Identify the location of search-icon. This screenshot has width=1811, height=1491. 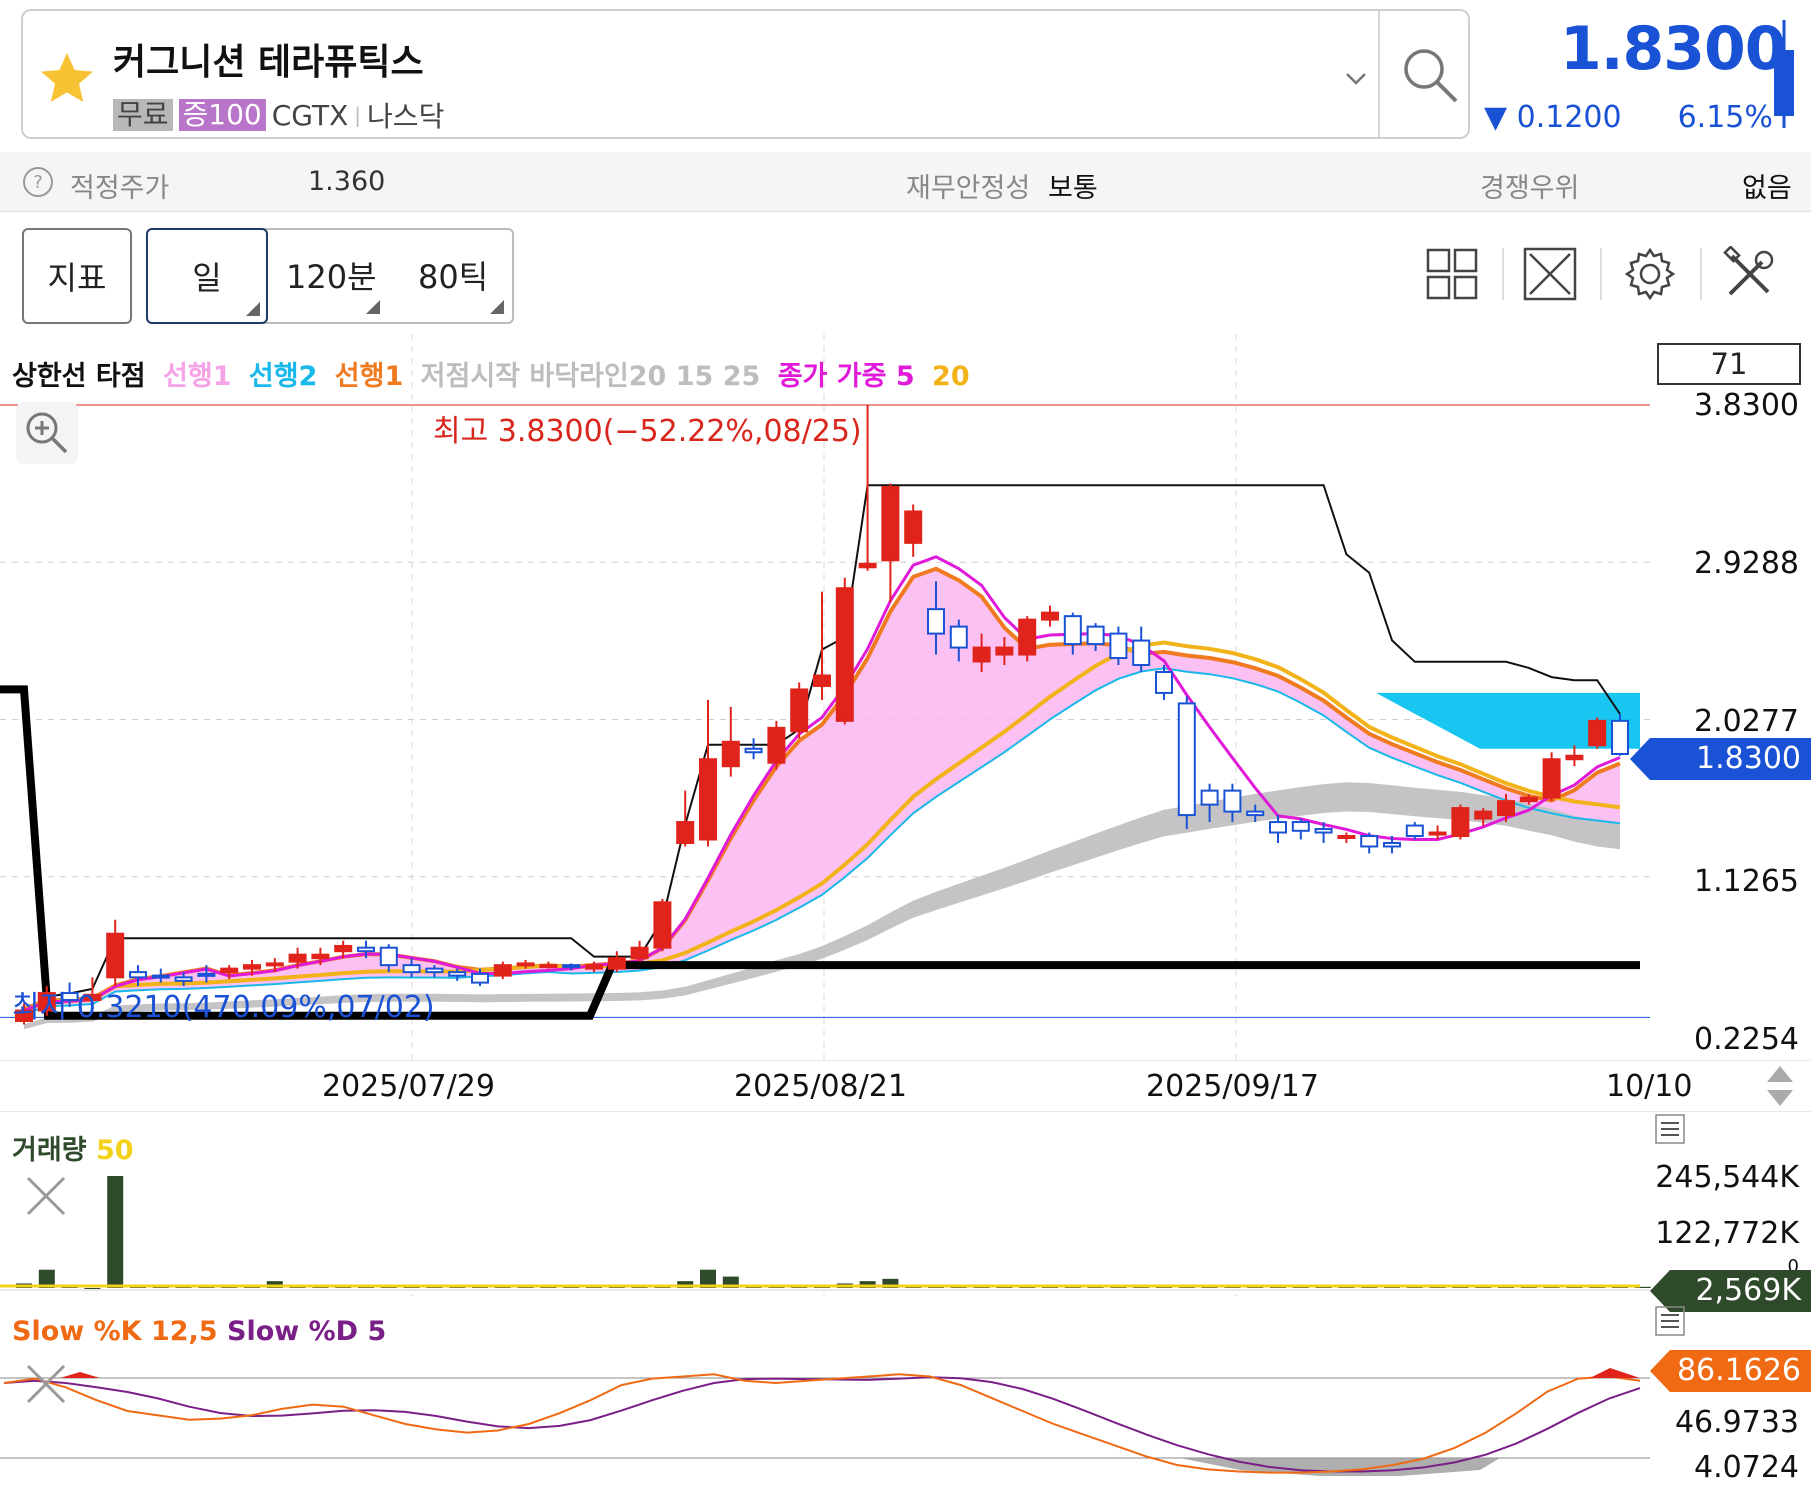
(1430, 75).